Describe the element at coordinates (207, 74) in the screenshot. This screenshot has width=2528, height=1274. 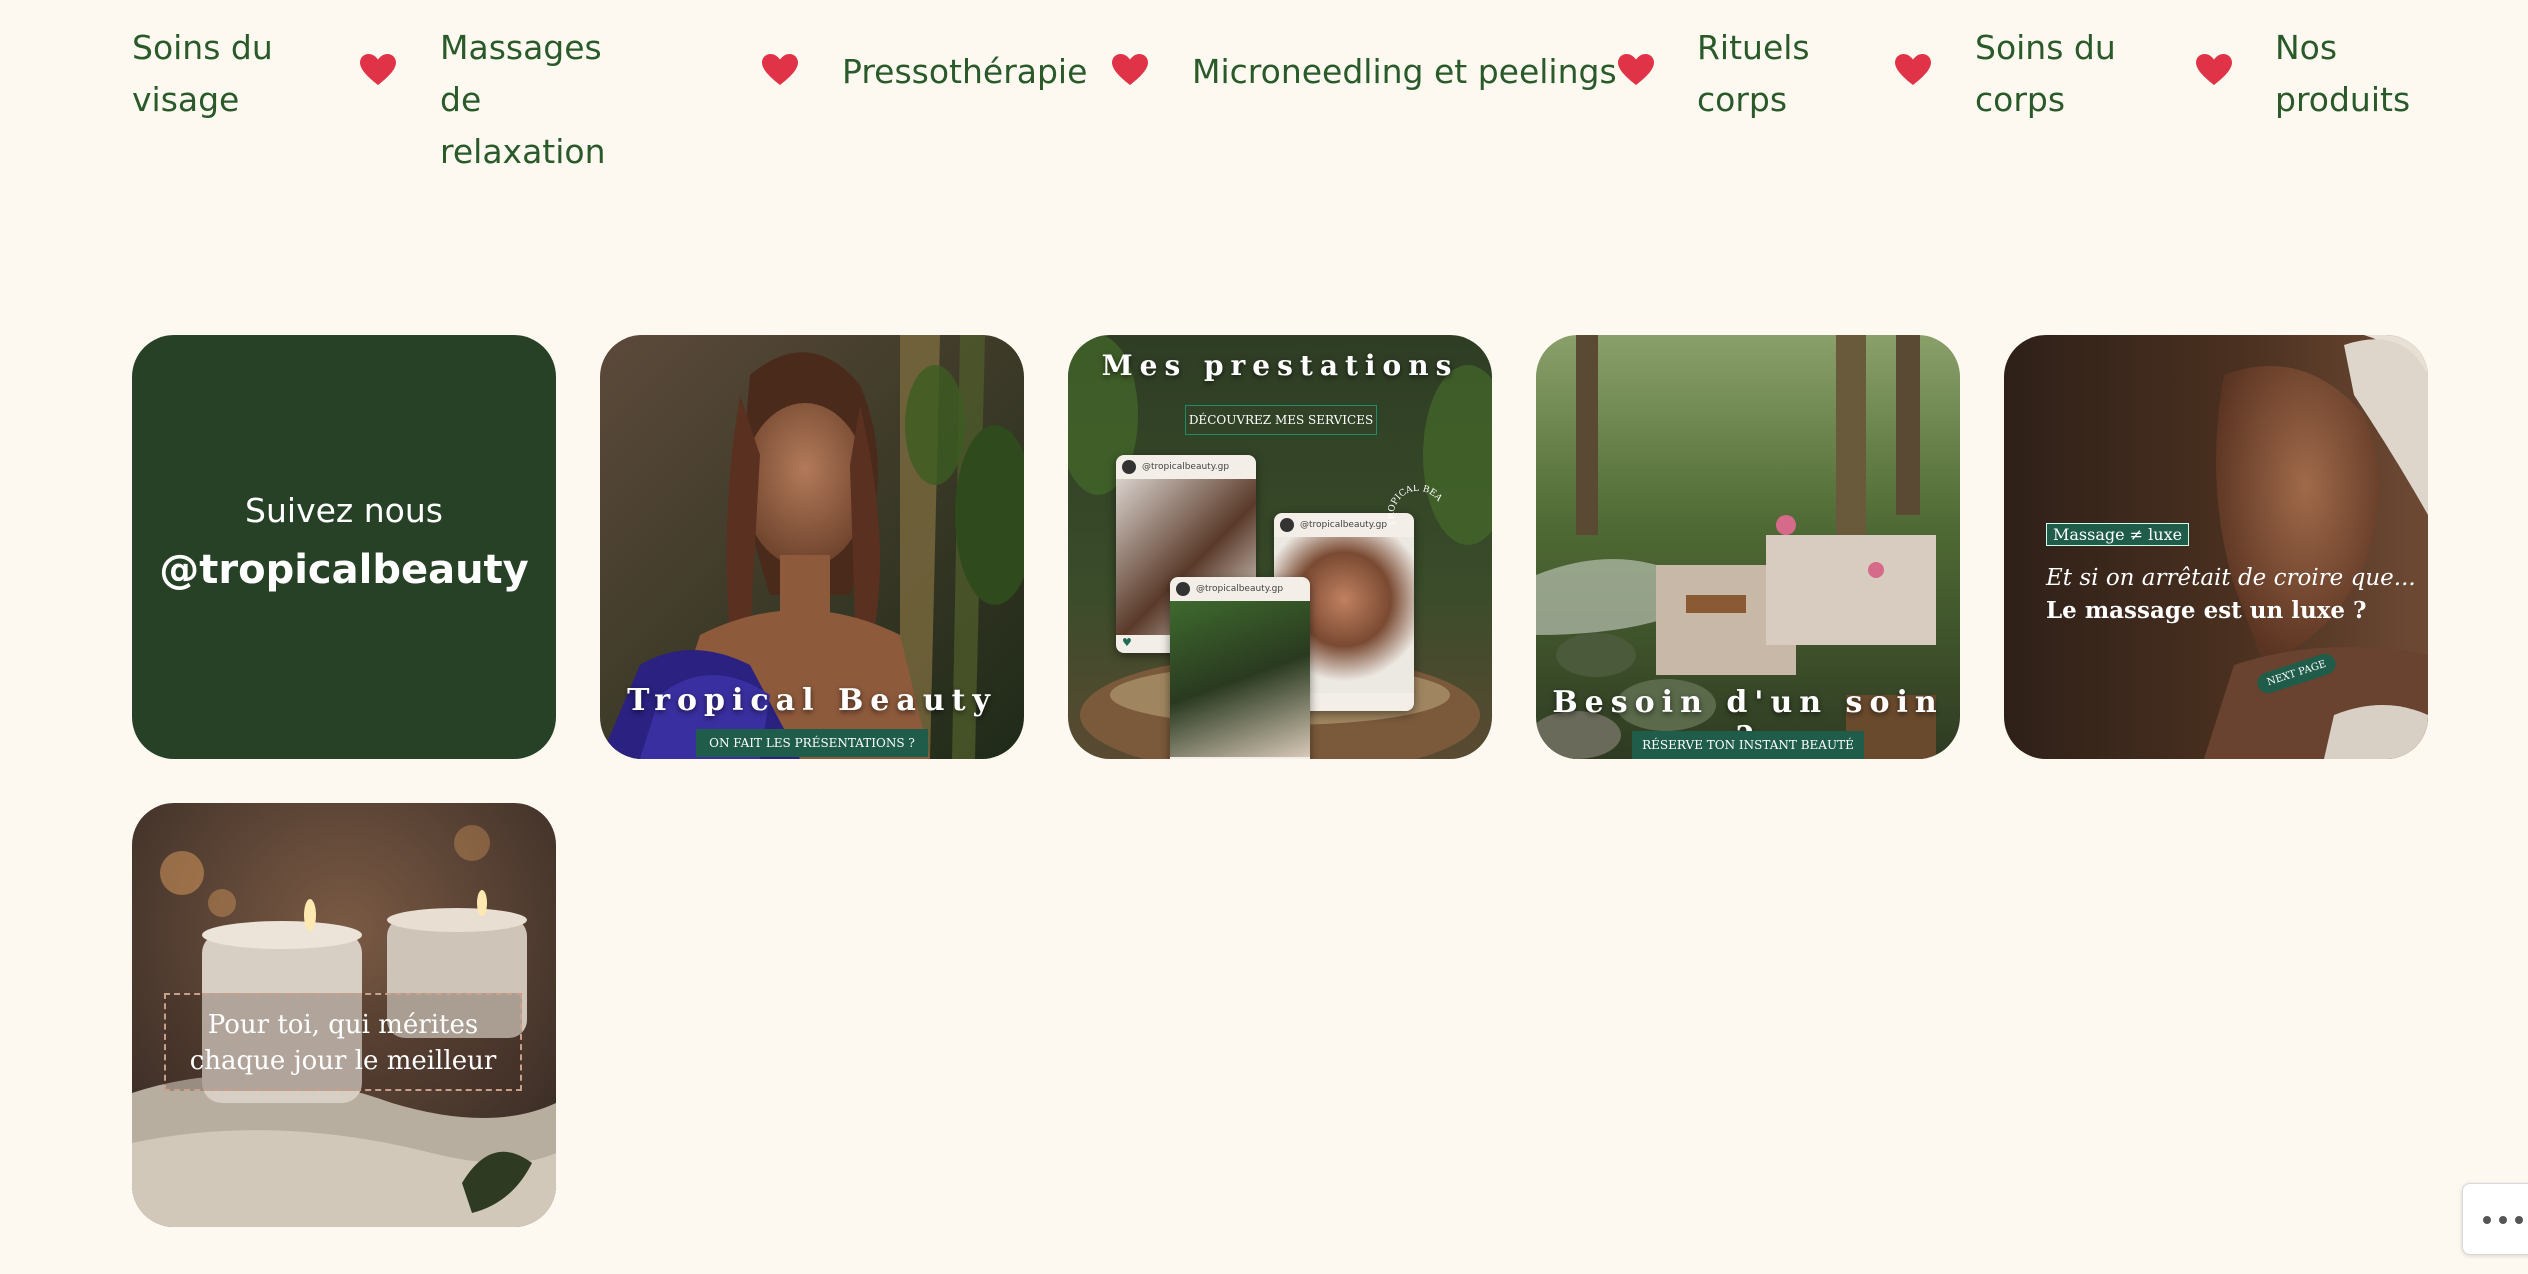
I see `nav-item-soins-visage: Soins du visage` at that location.